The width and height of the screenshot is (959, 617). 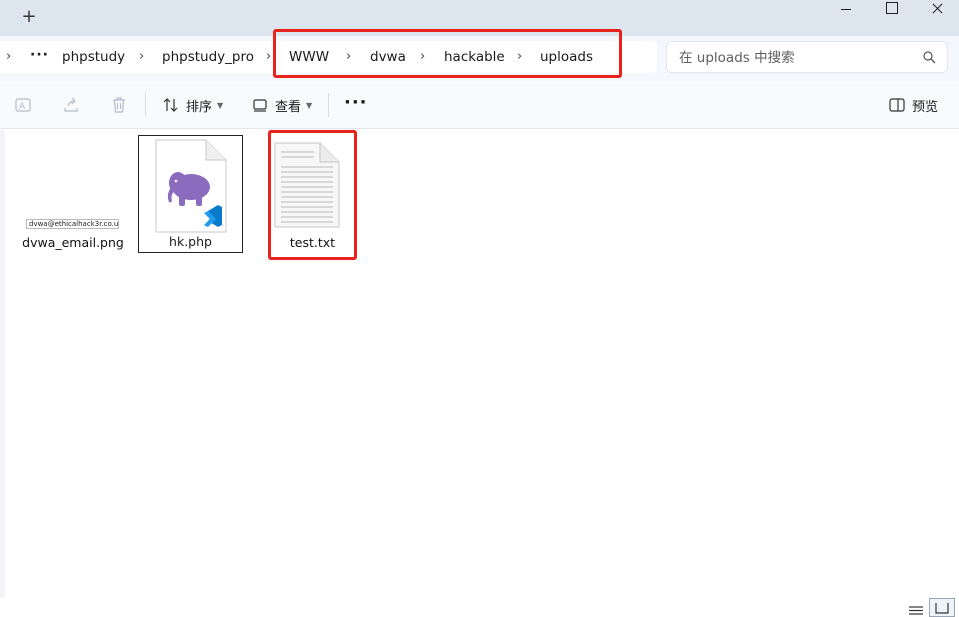 What do you see at coordinates (190, 241) in the screenshot?
I see `file-name: hk.php` at bounding box center [190, 241].